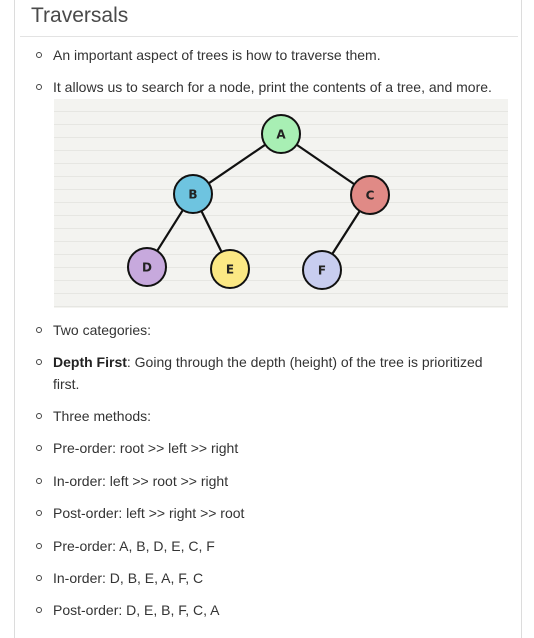 The image size is (534, 638). What do you see at coordinates (146, 448) in the screenshot?
I see `bullet-preorder-rule: Pre-order: root >> left >> right` at bounding box center [146, 448].